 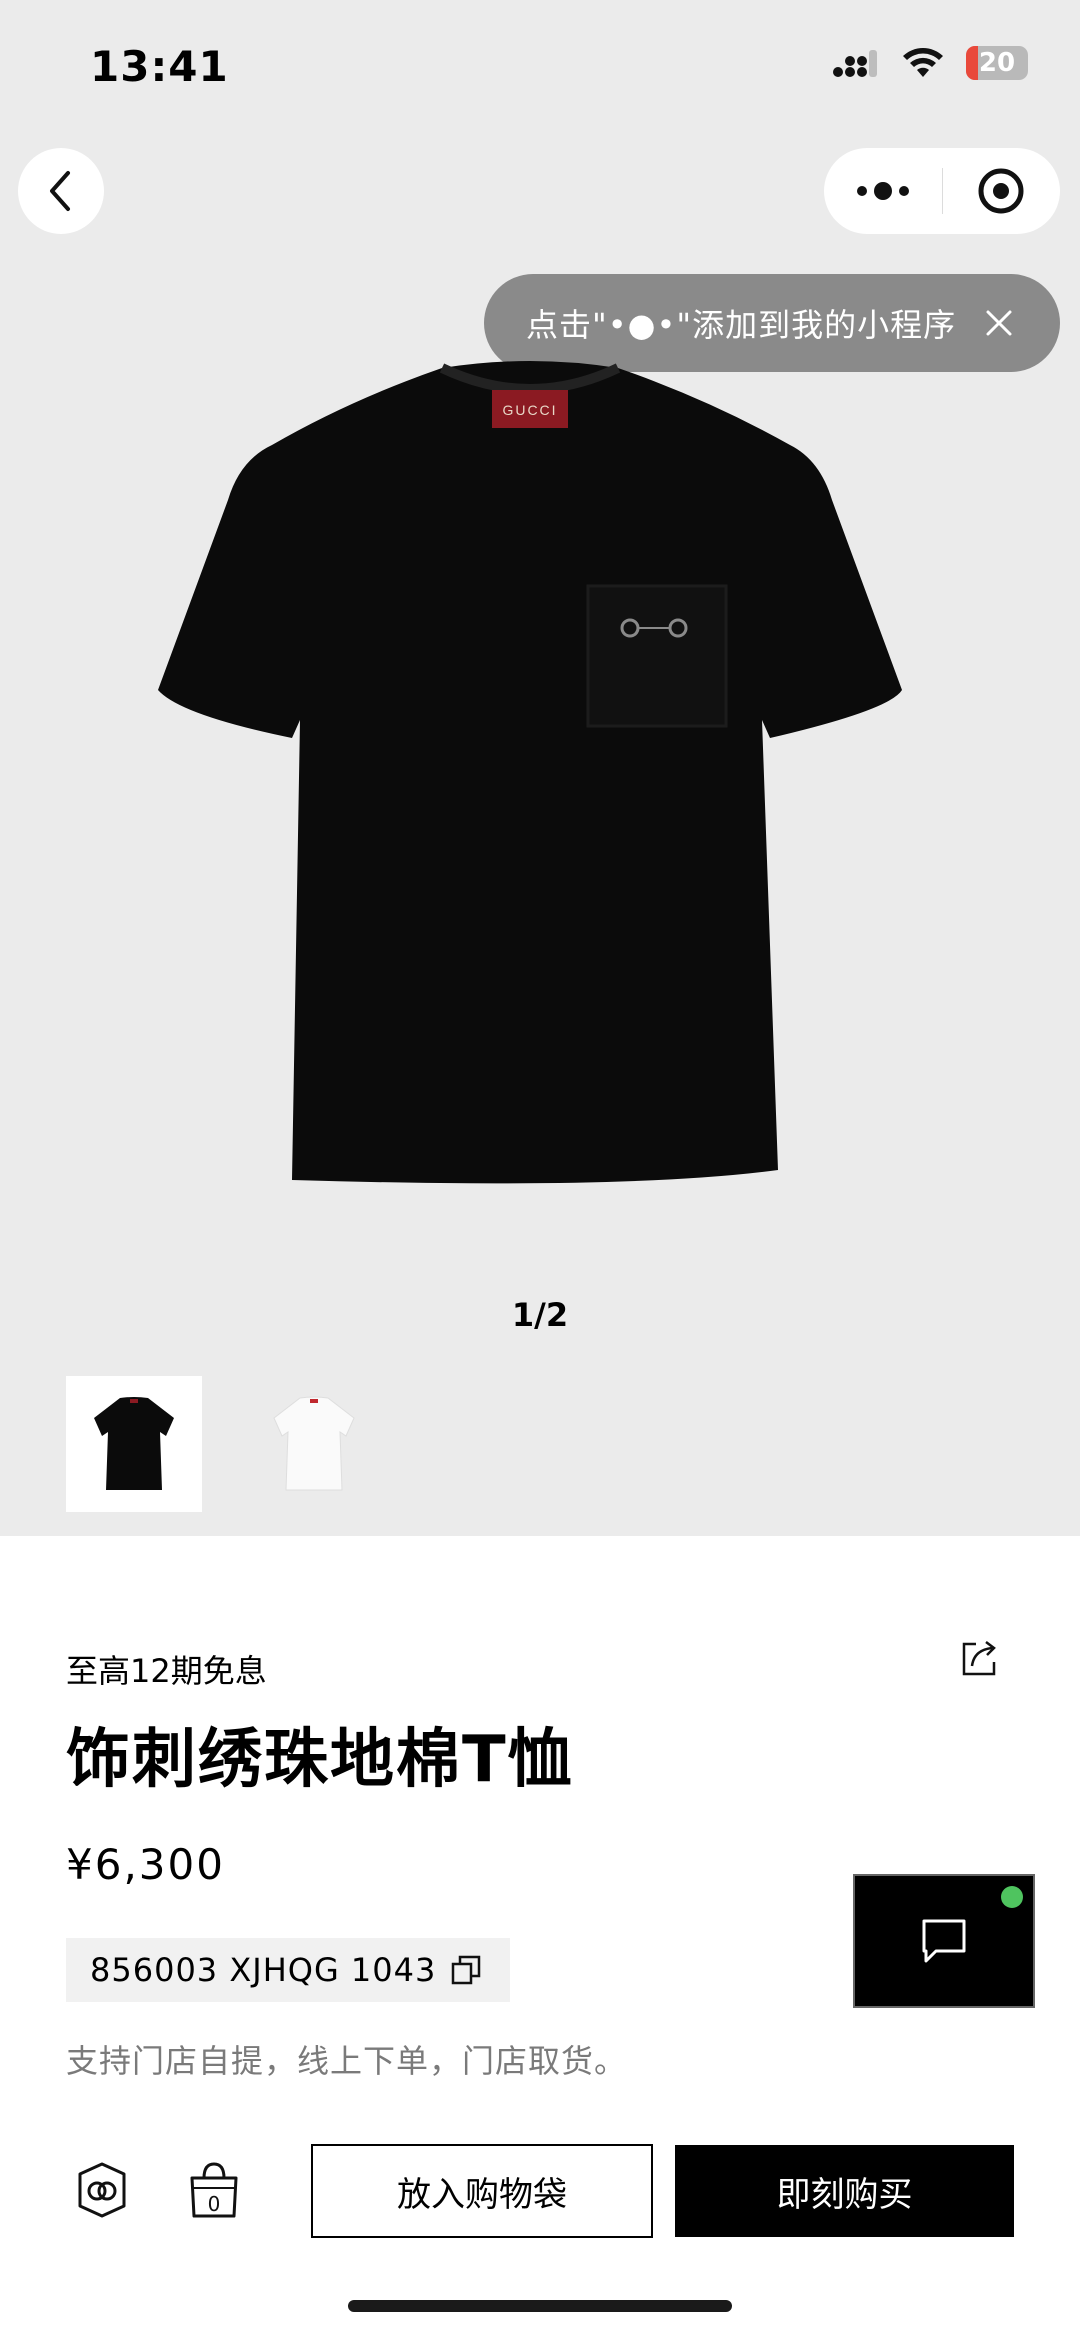 What do you see at coordinates (102, 2190) in the screenshot?
I see `gucci-logo-icon` at bounding box center [102, 2190].